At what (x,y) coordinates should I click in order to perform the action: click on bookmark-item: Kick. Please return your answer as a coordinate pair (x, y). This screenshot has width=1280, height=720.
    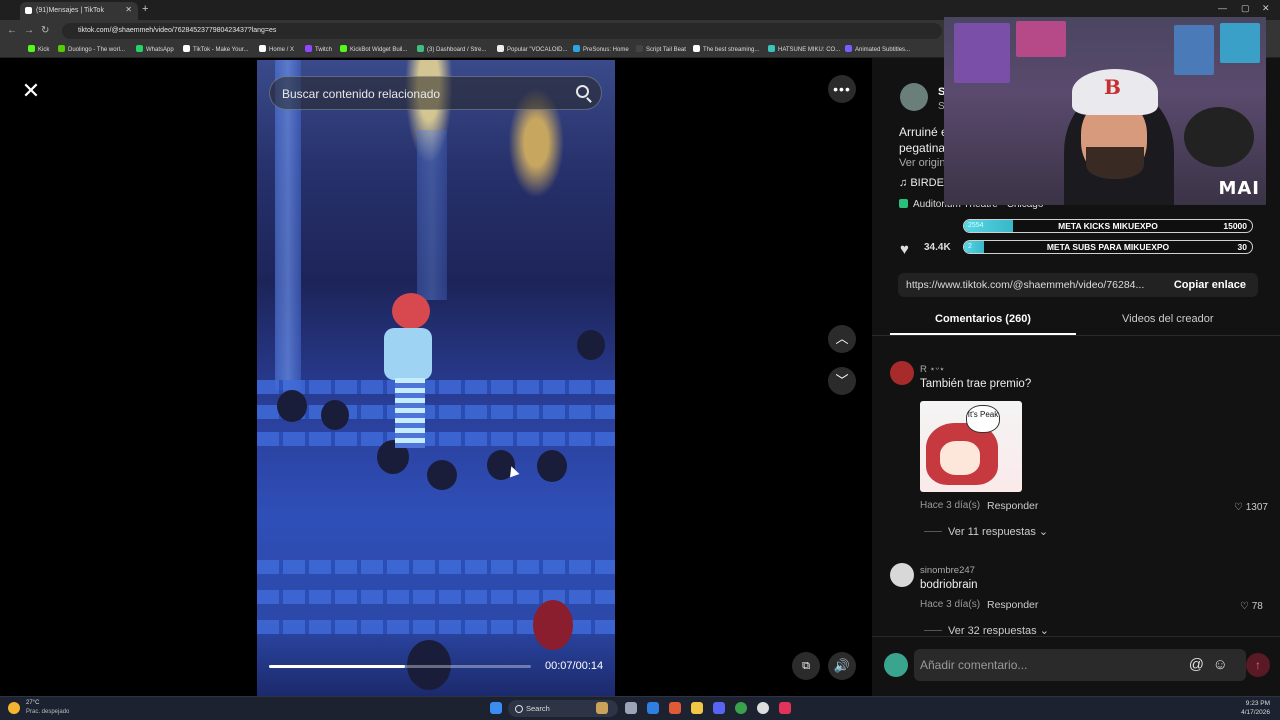
    Looking at the image, I should click on (38, 49).